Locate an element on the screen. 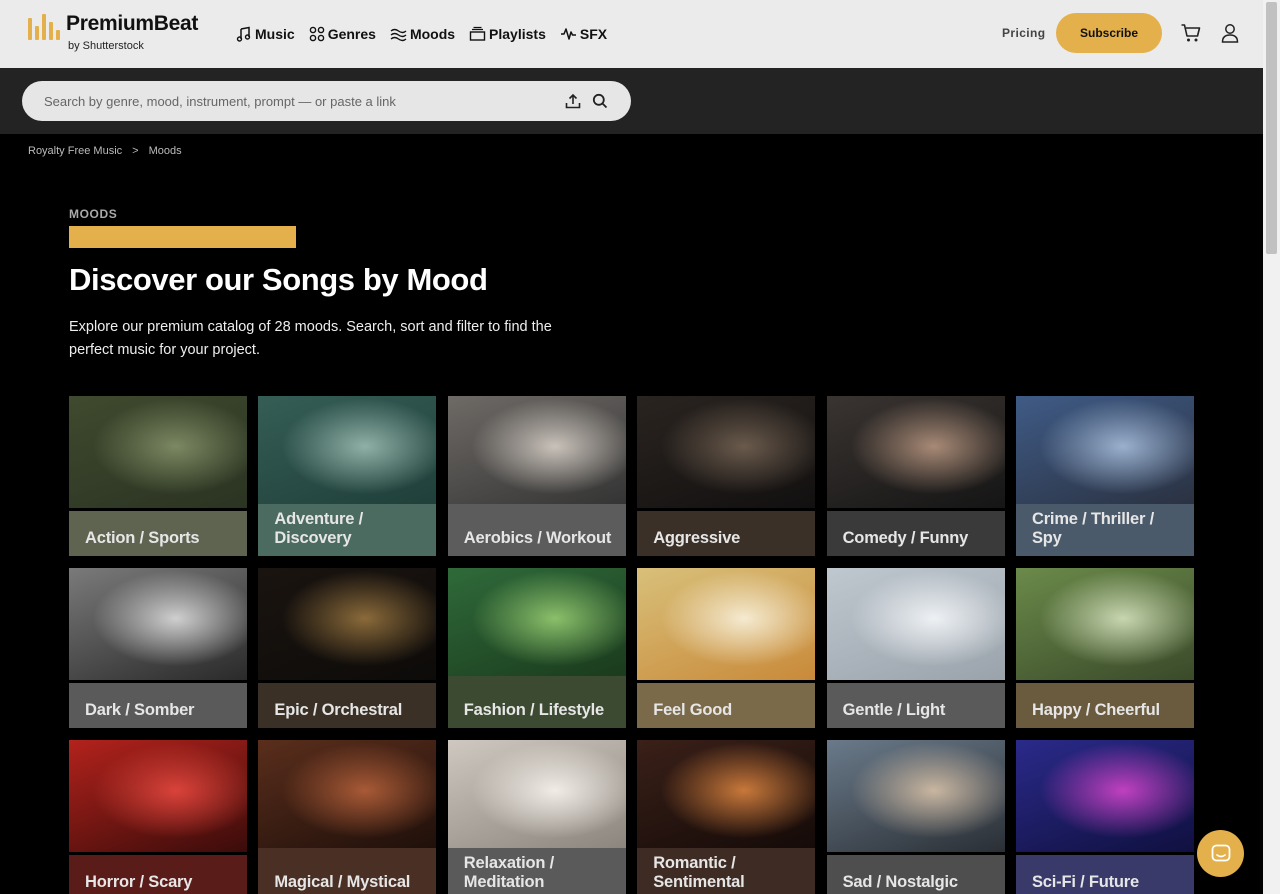 The height and width of the screenshot is (894, 1280). genres-grid-icon is located at coordinates (316, 34).